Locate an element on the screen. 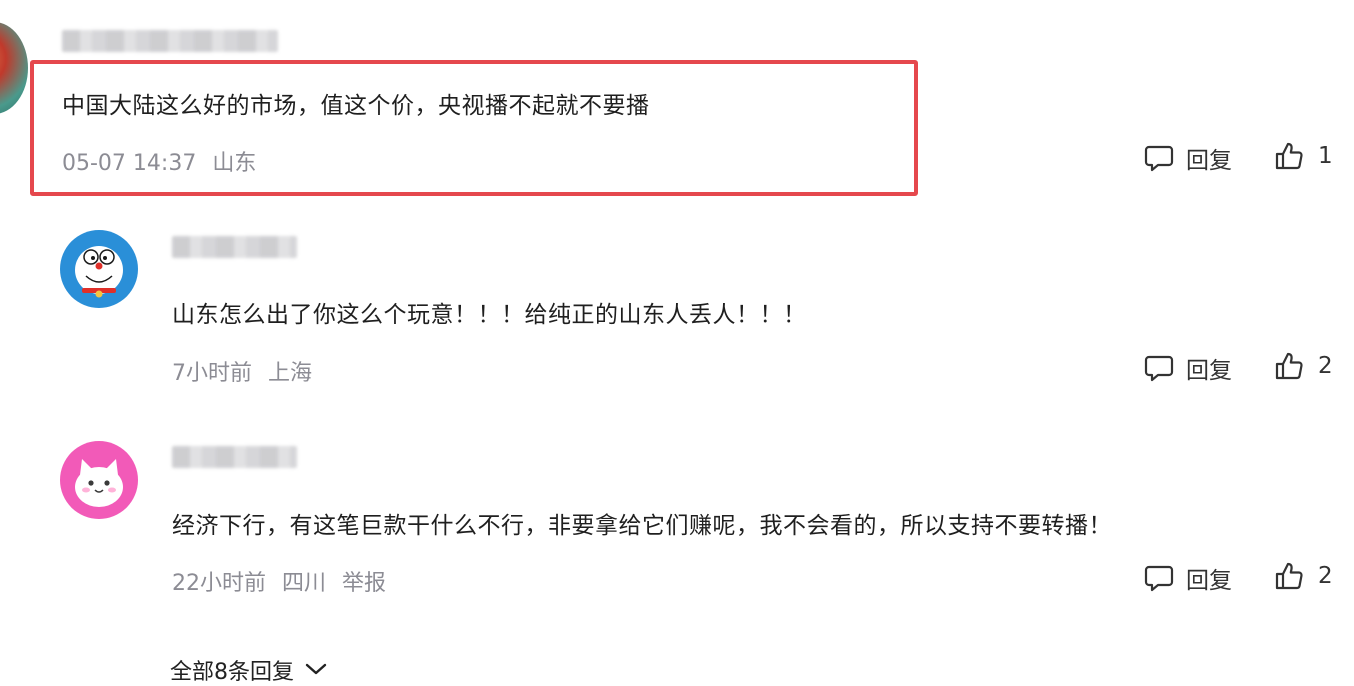 The image size is (1354, 686). comment-text: 中国大陆这么好的市场，值这个价，央视播不起就不要播 is located at coordinates (356, 106).